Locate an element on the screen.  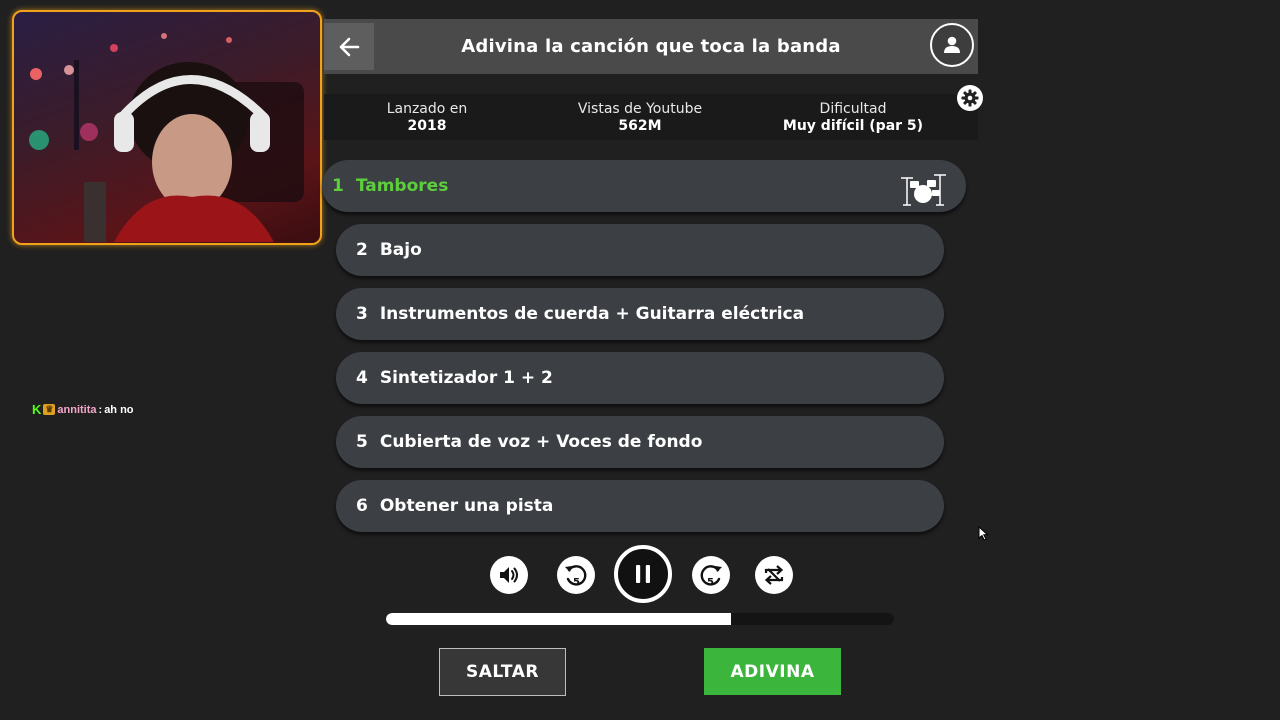
repeat-icon is located at coordinates (774, 575).